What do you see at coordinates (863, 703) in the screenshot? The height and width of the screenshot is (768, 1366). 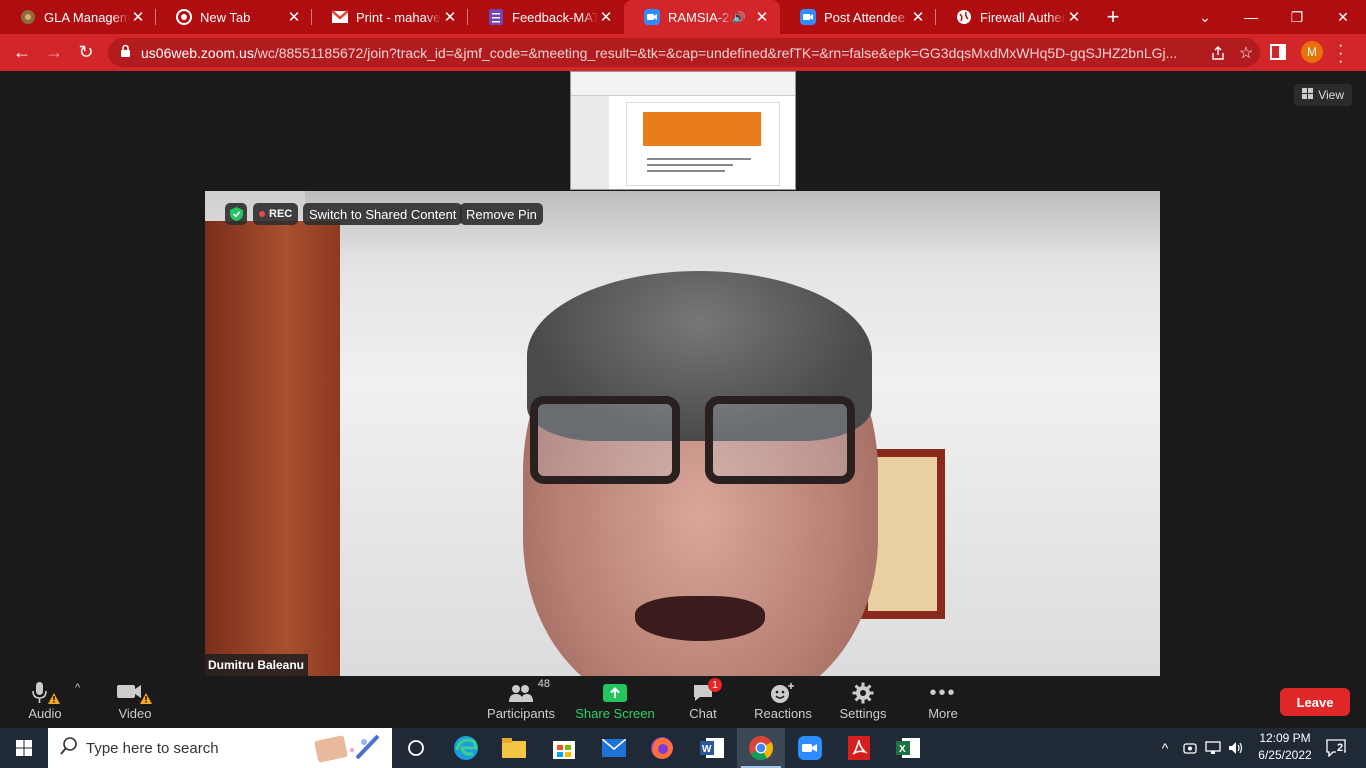 I see `settings-button: Settings` at bounding box center [863, 703].